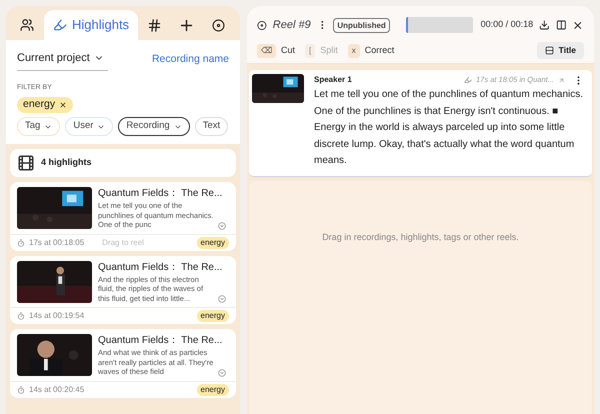 This screenshot has height=414, width=600. What do you see at coordinates (266, 51) in the screenshot?
I see `shortcut-key: ⌫` at bounding box center [266, 51].